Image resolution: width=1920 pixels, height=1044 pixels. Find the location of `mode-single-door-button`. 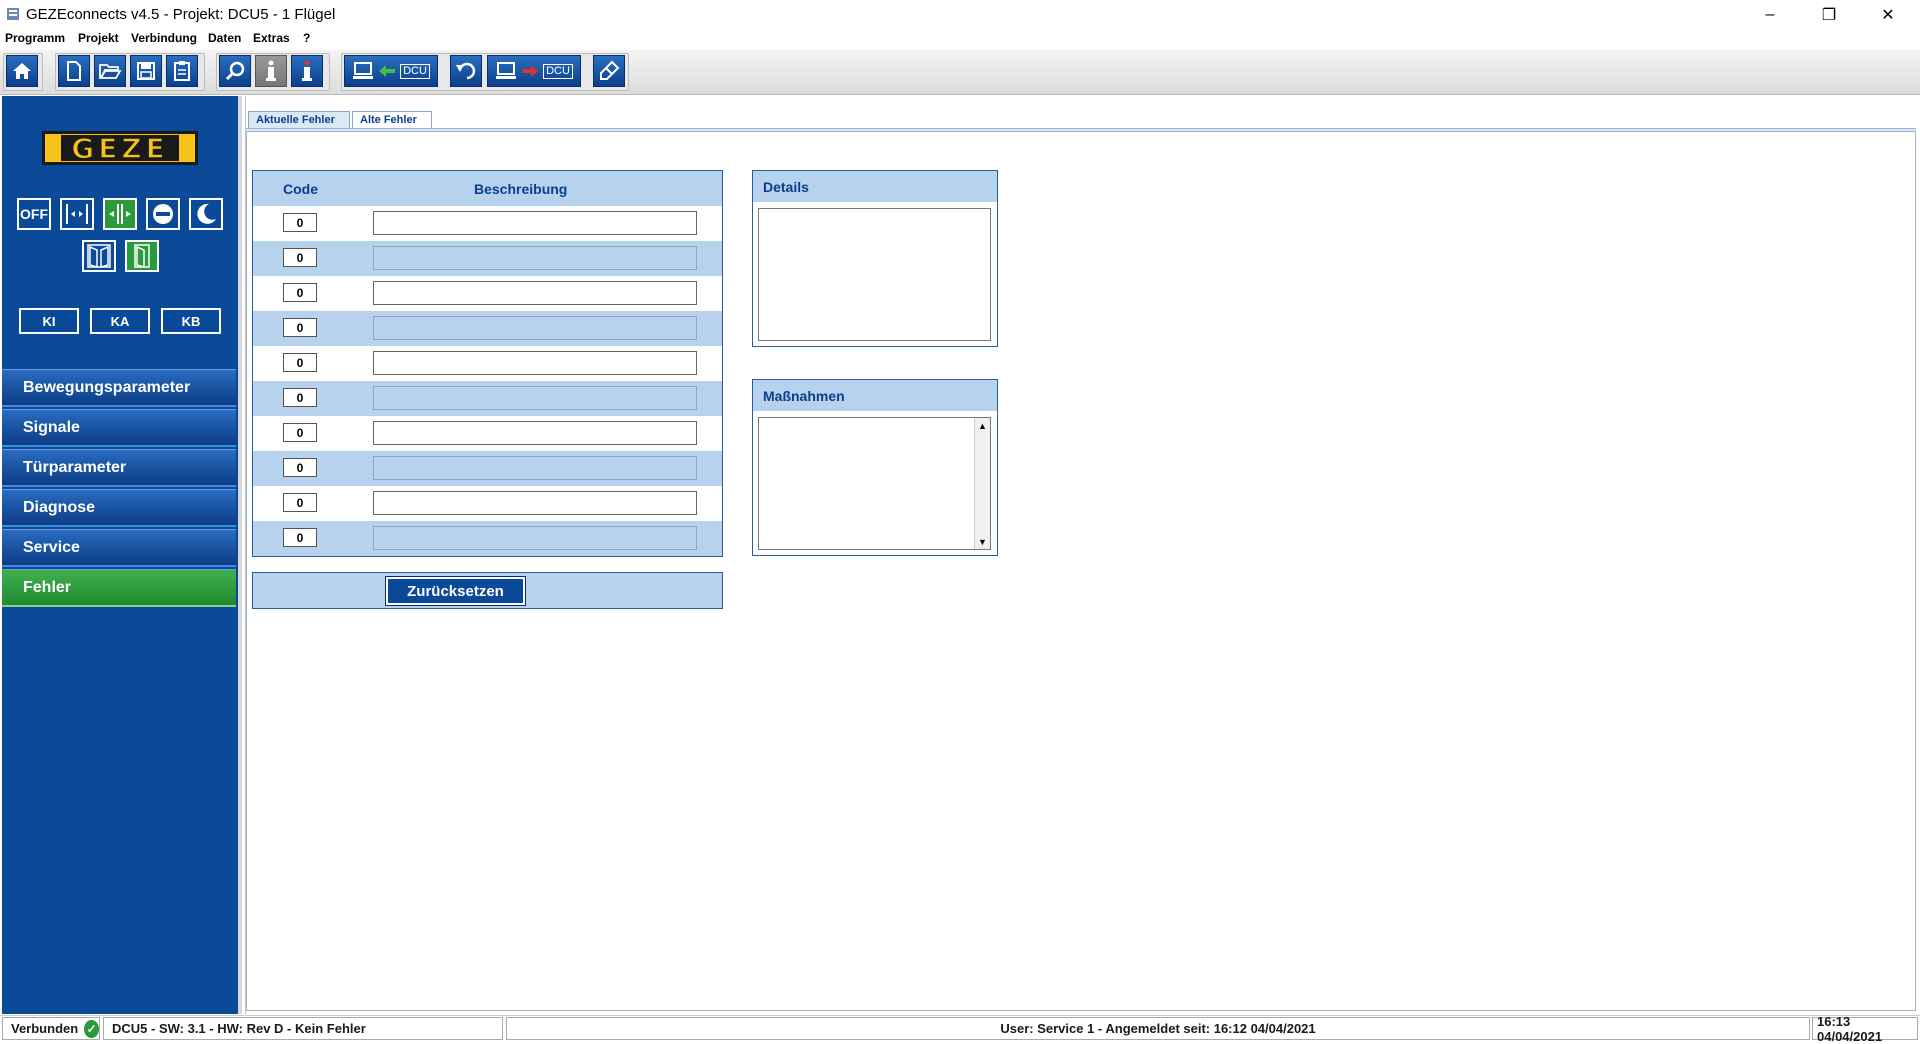

mode-single-door-button is located at coordinates (142, 256).